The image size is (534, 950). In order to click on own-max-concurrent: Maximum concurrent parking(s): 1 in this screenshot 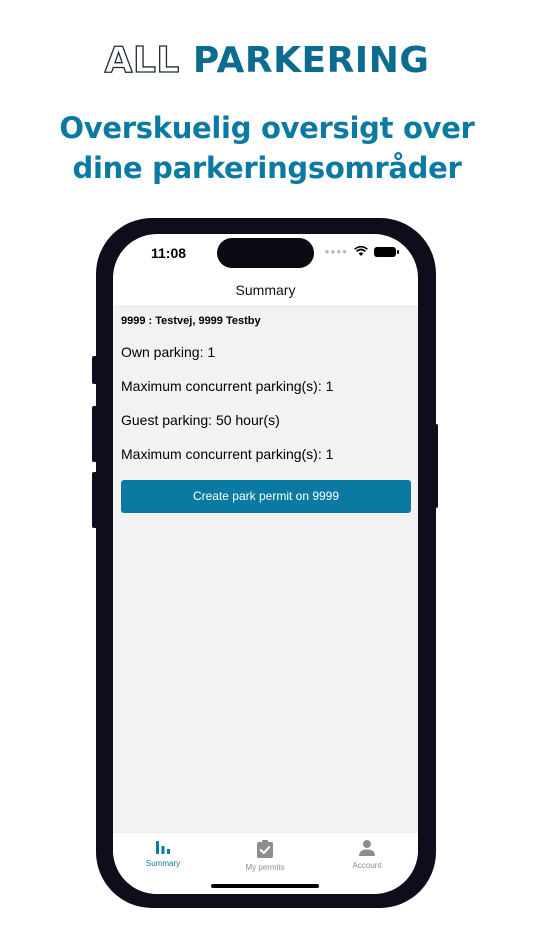, I will do `click(227, 386)`.